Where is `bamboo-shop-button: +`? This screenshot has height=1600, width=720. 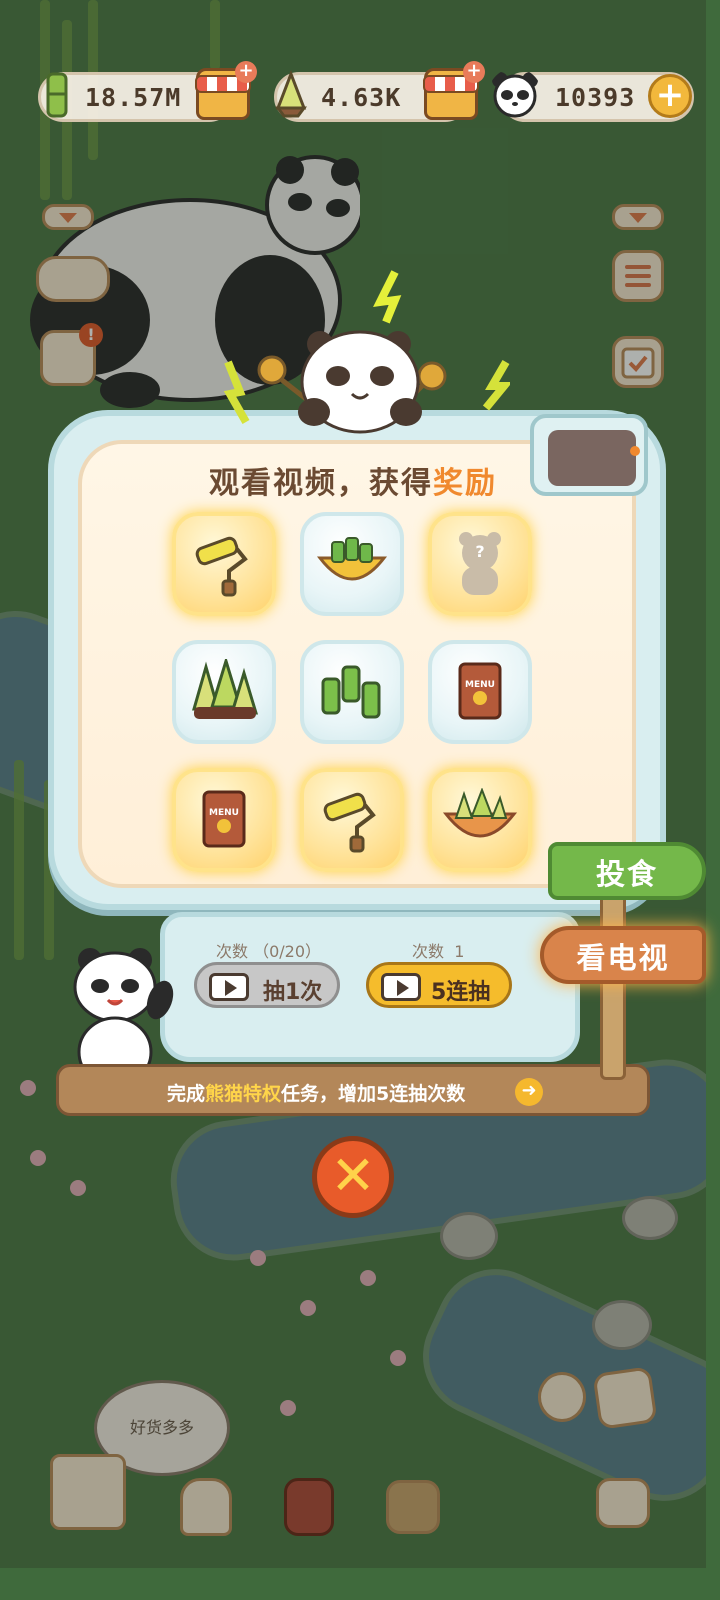
bamboo-shop-button: + is located at coordinates (226, 90).